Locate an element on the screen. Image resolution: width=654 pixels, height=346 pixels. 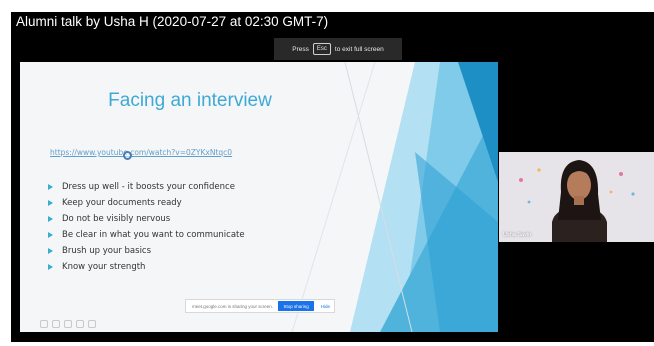
fullscreen-exit-hint: Press Esc to exit full screen is located at coordinates (338, 49).